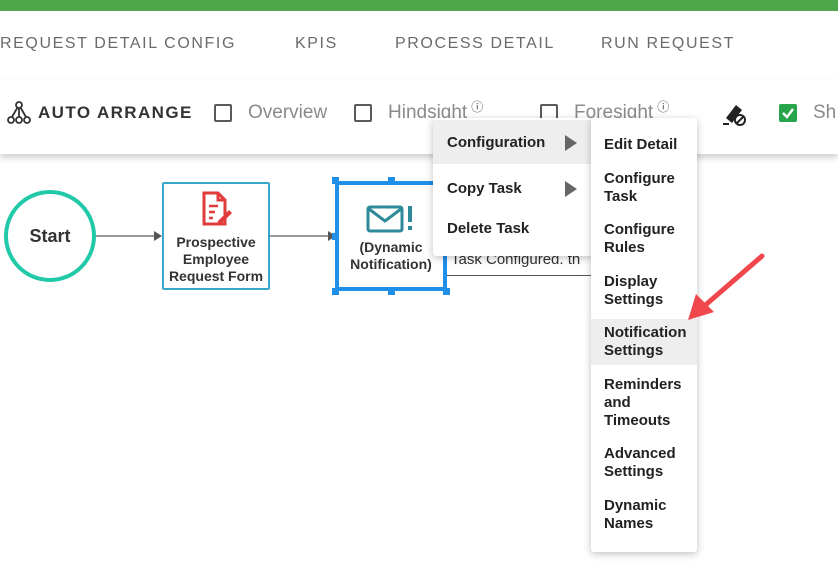 The image size is (838, 573). Describe the element at coordinates (636, 291) in the screenshot. I see `submenu-item-display-settings: Display Settings` at that location.